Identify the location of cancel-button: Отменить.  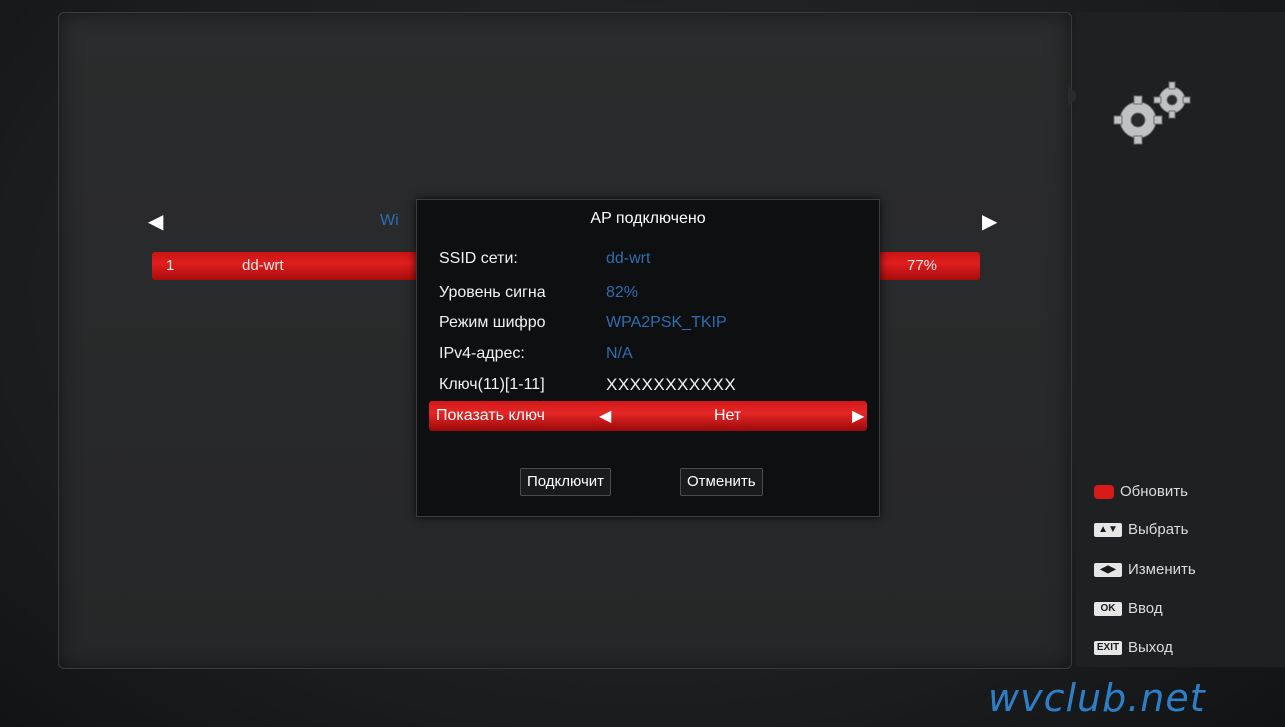
(721, 482).